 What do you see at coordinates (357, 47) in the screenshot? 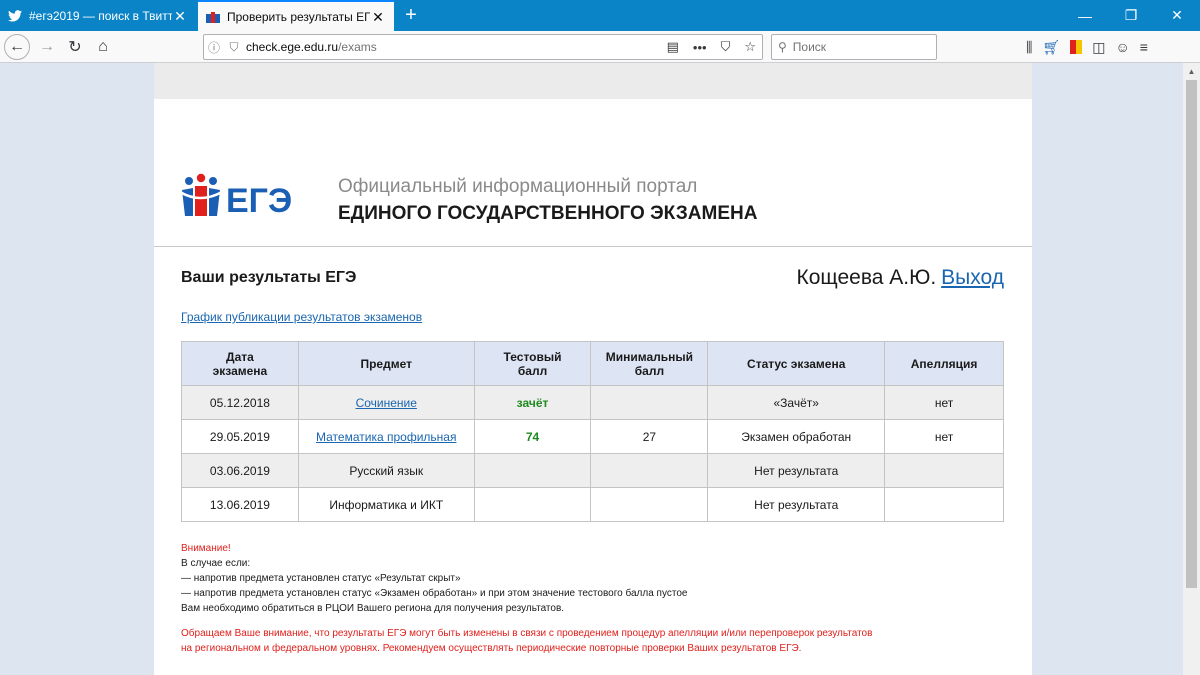
I see `url-path: /exams` at bounding box center [357, 47].